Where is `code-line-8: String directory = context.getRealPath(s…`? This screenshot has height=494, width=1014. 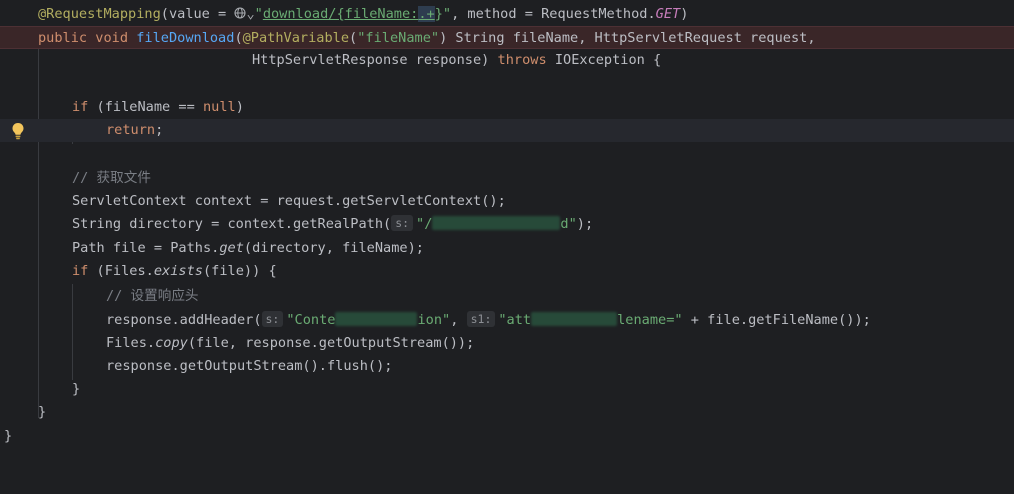 code-line-8: String directory = context.getRealPath(s… is located at coordinates (507, 224).